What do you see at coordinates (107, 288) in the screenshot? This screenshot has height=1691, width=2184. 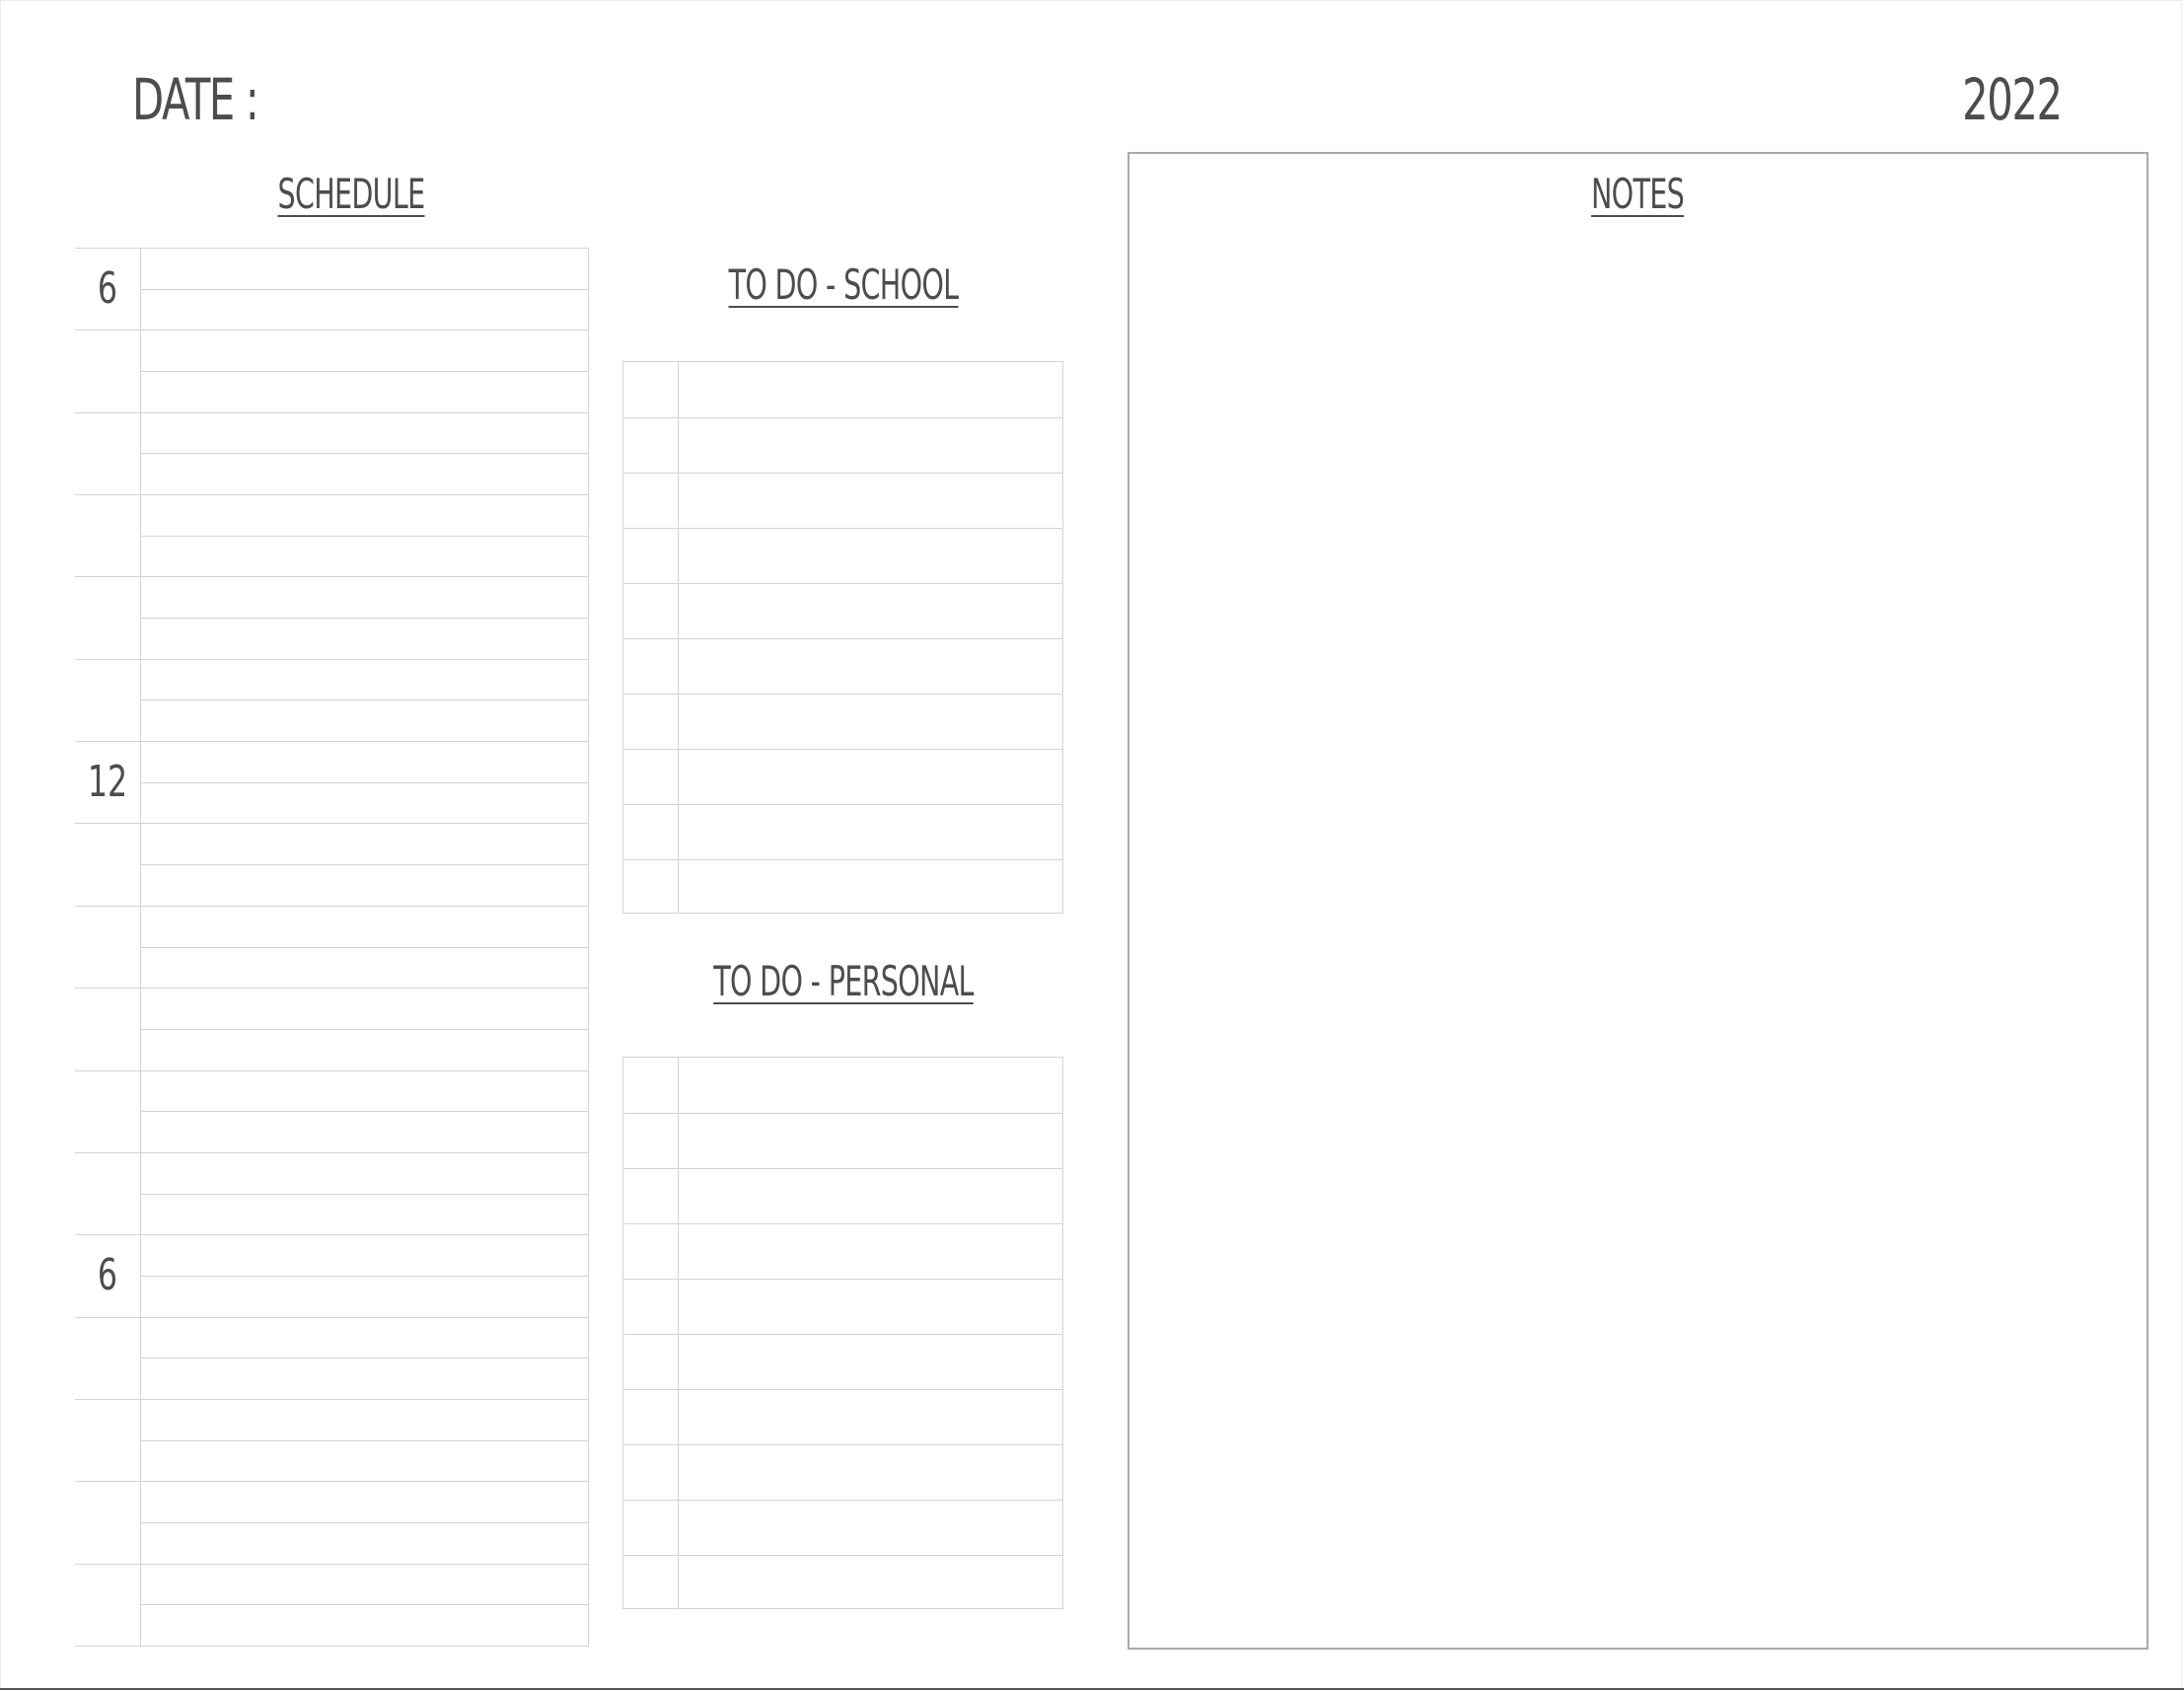 I see `hour-label-6am: 6` at bounding box center [107, 288].